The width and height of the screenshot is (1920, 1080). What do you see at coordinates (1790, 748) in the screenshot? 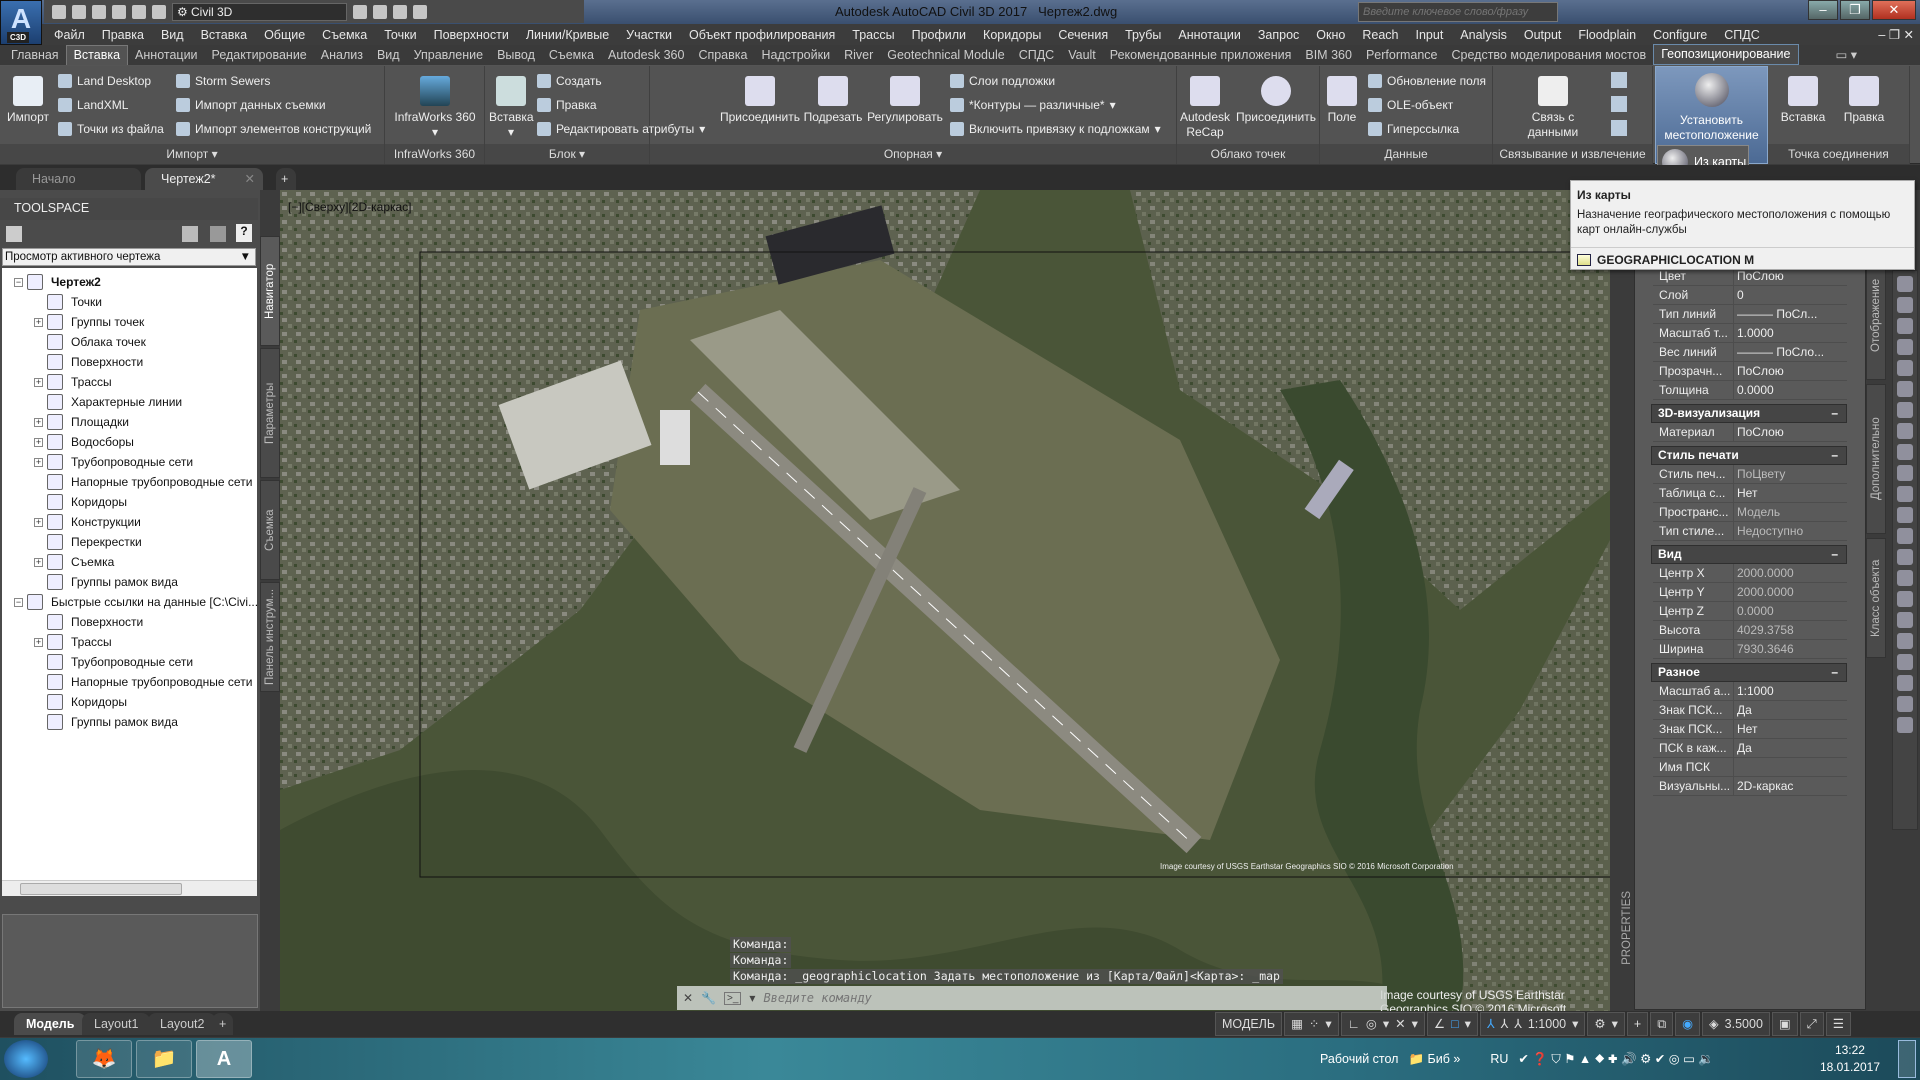
I see `property-value: Да` at bounding box center [1790, 748].